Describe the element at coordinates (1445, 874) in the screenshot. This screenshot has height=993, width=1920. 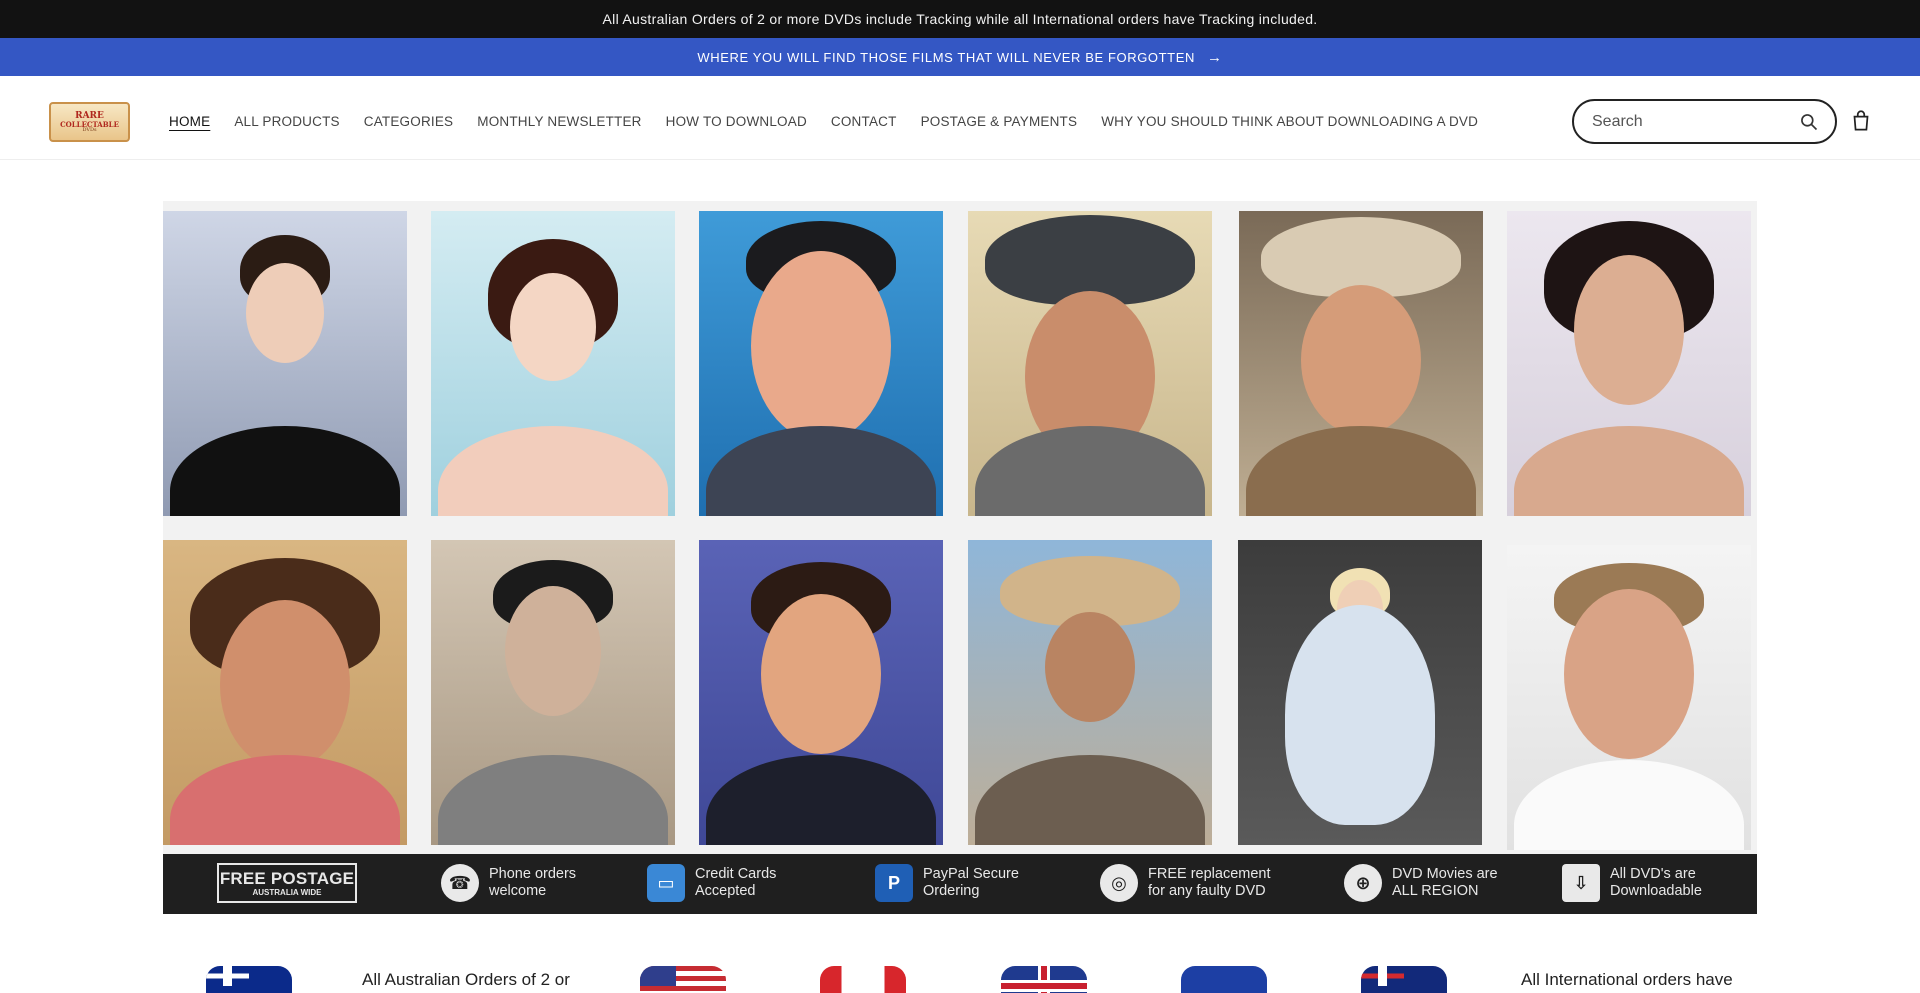
I see `feature-line: DVD Movies are` at that location.